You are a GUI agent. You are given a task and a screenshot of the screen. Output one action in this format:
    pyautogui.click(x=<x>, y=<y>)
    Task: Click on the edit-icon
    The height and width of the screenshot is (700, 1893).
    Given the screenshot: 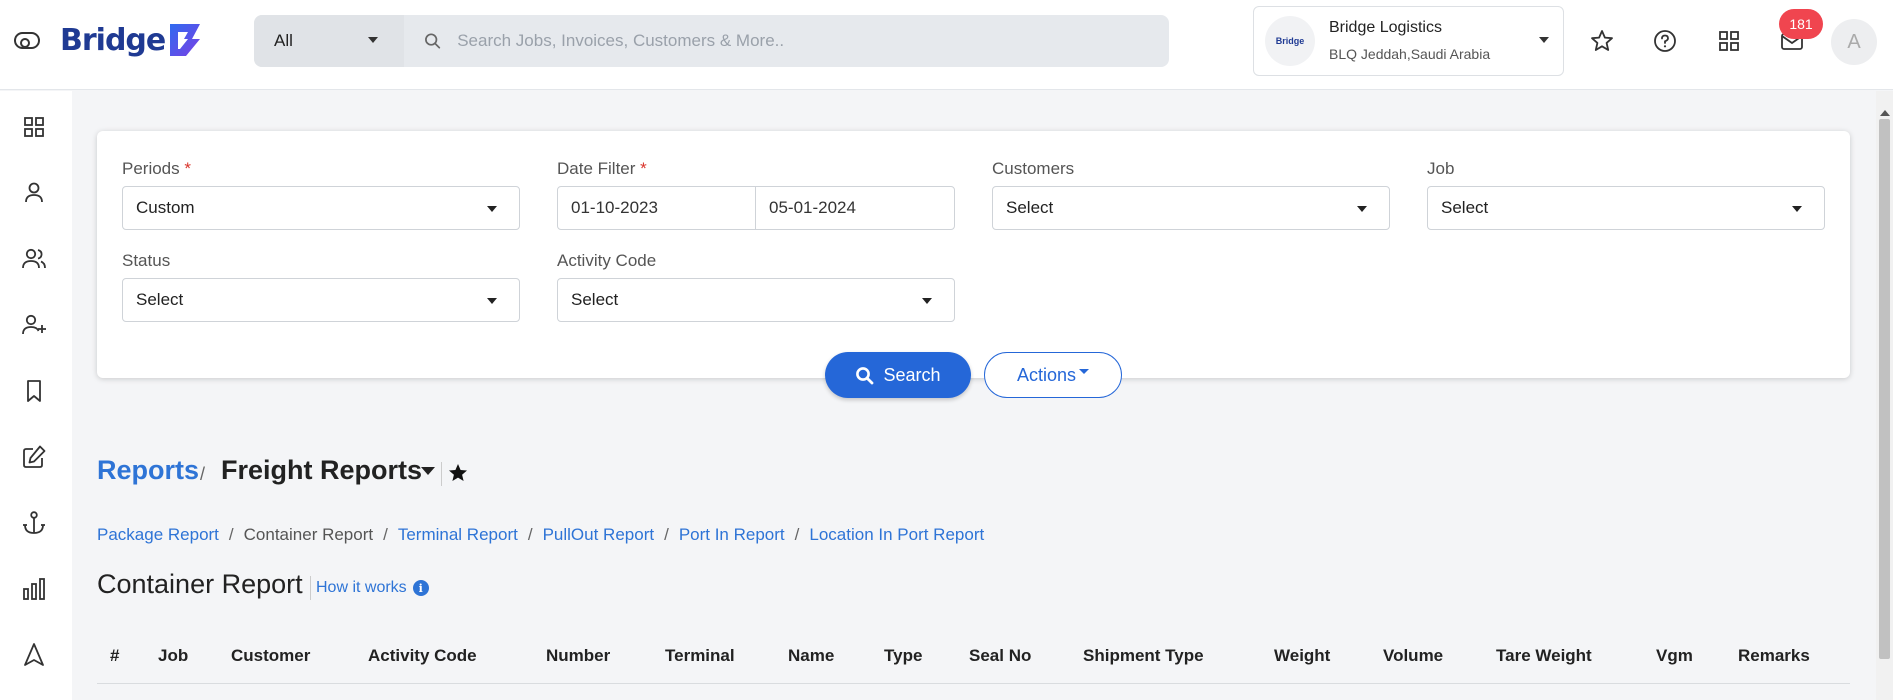 What is the action you would take?
    pyautogui.click(x=34, y=457)
    